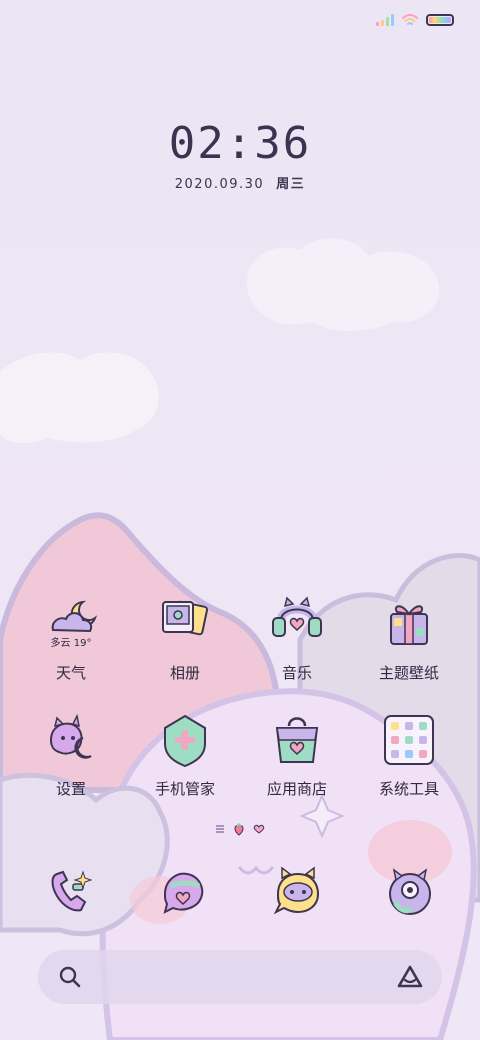 This screenshot has height=1040, width=480. What do you see at coordinates (410, 19) in the screenshot?
I see `wifi-icon` at bounding box center [410, 19].